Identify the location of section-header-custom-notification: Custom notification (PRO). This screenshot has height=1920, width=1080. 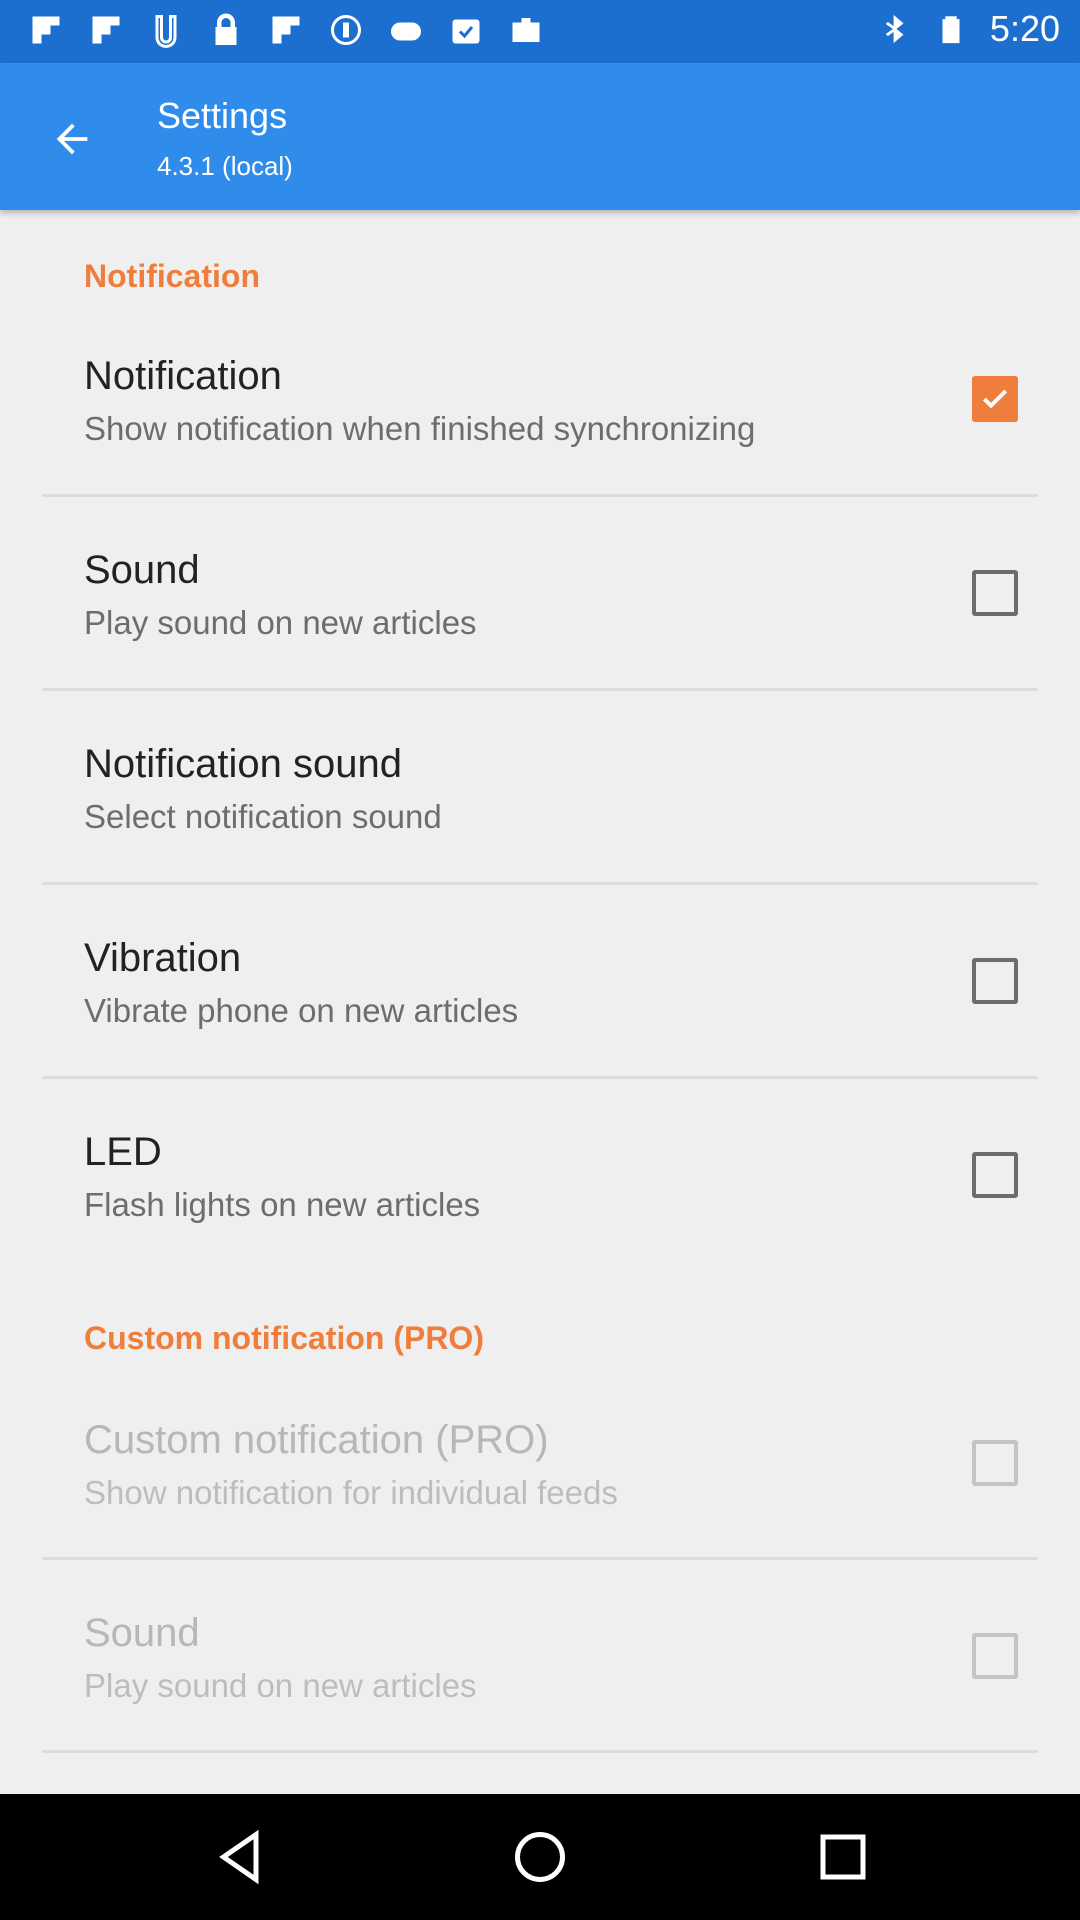
(284, 1338).